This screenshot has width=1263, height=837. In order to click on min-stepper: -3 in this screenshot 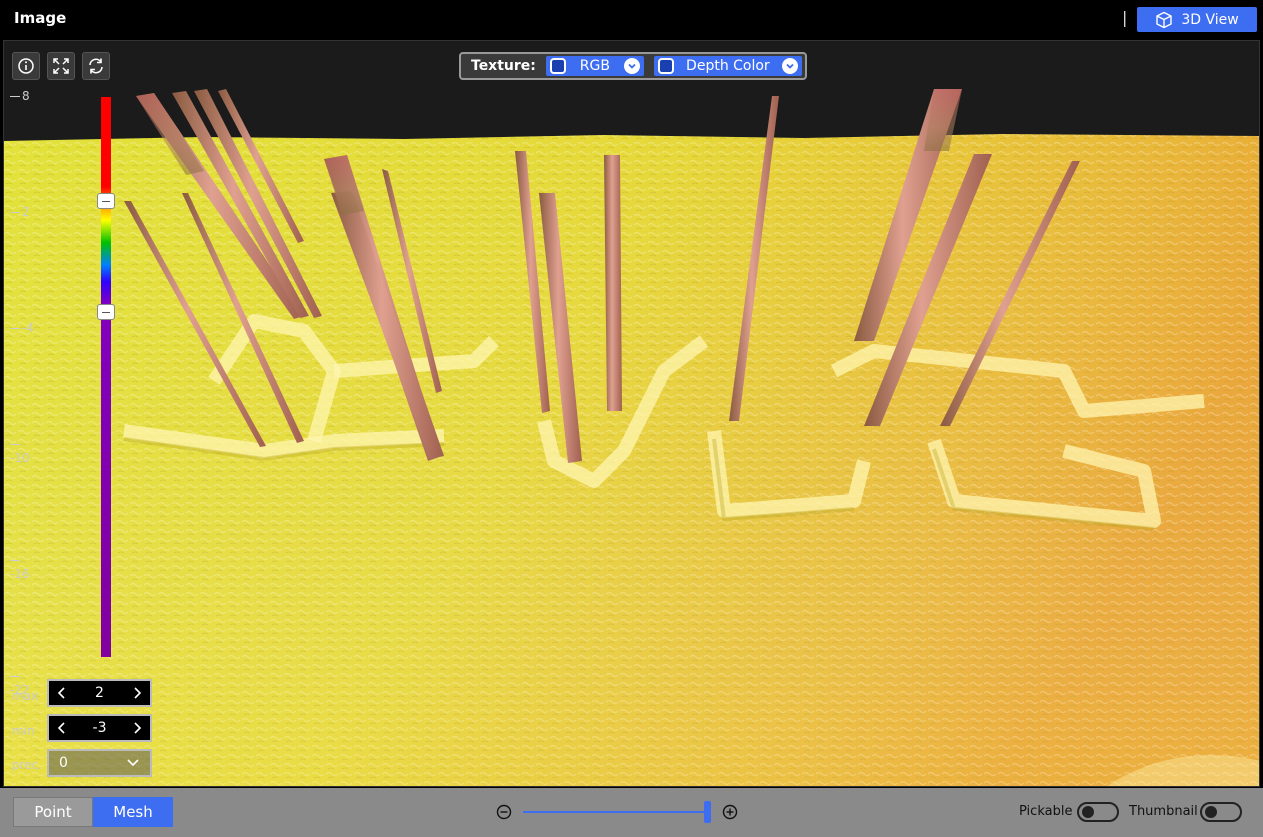, I will do `click(99, 728)`.